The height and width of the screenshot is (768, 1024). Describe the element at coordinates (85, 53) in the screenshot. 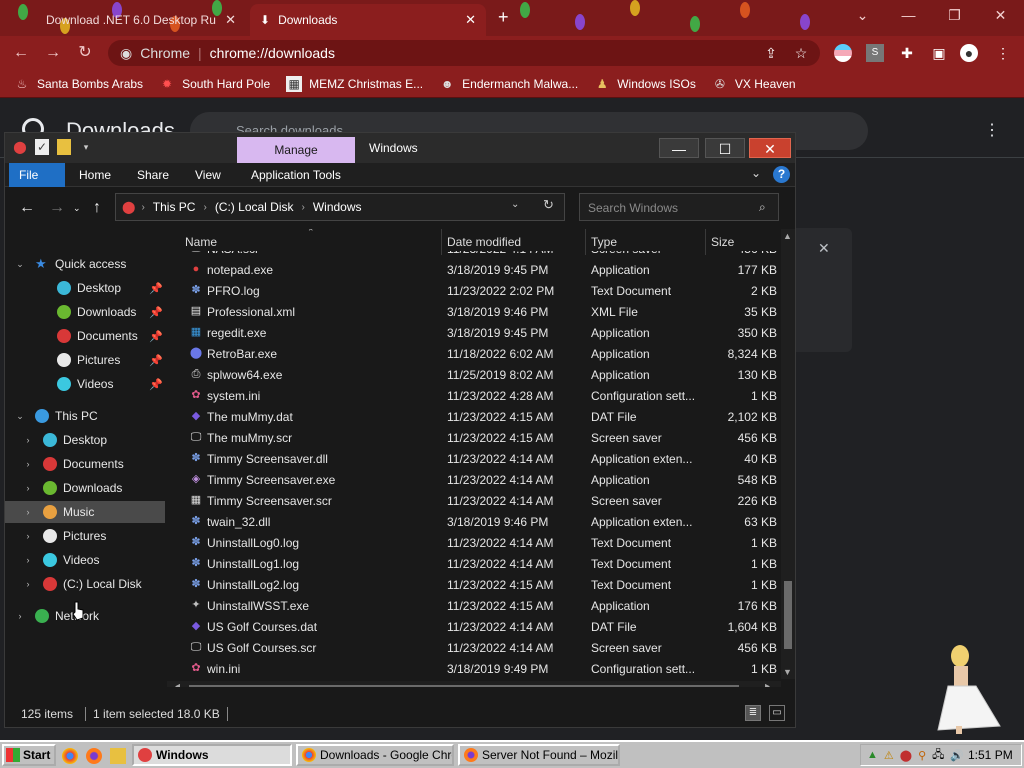

I see `reload-icon: ↻` at that location.